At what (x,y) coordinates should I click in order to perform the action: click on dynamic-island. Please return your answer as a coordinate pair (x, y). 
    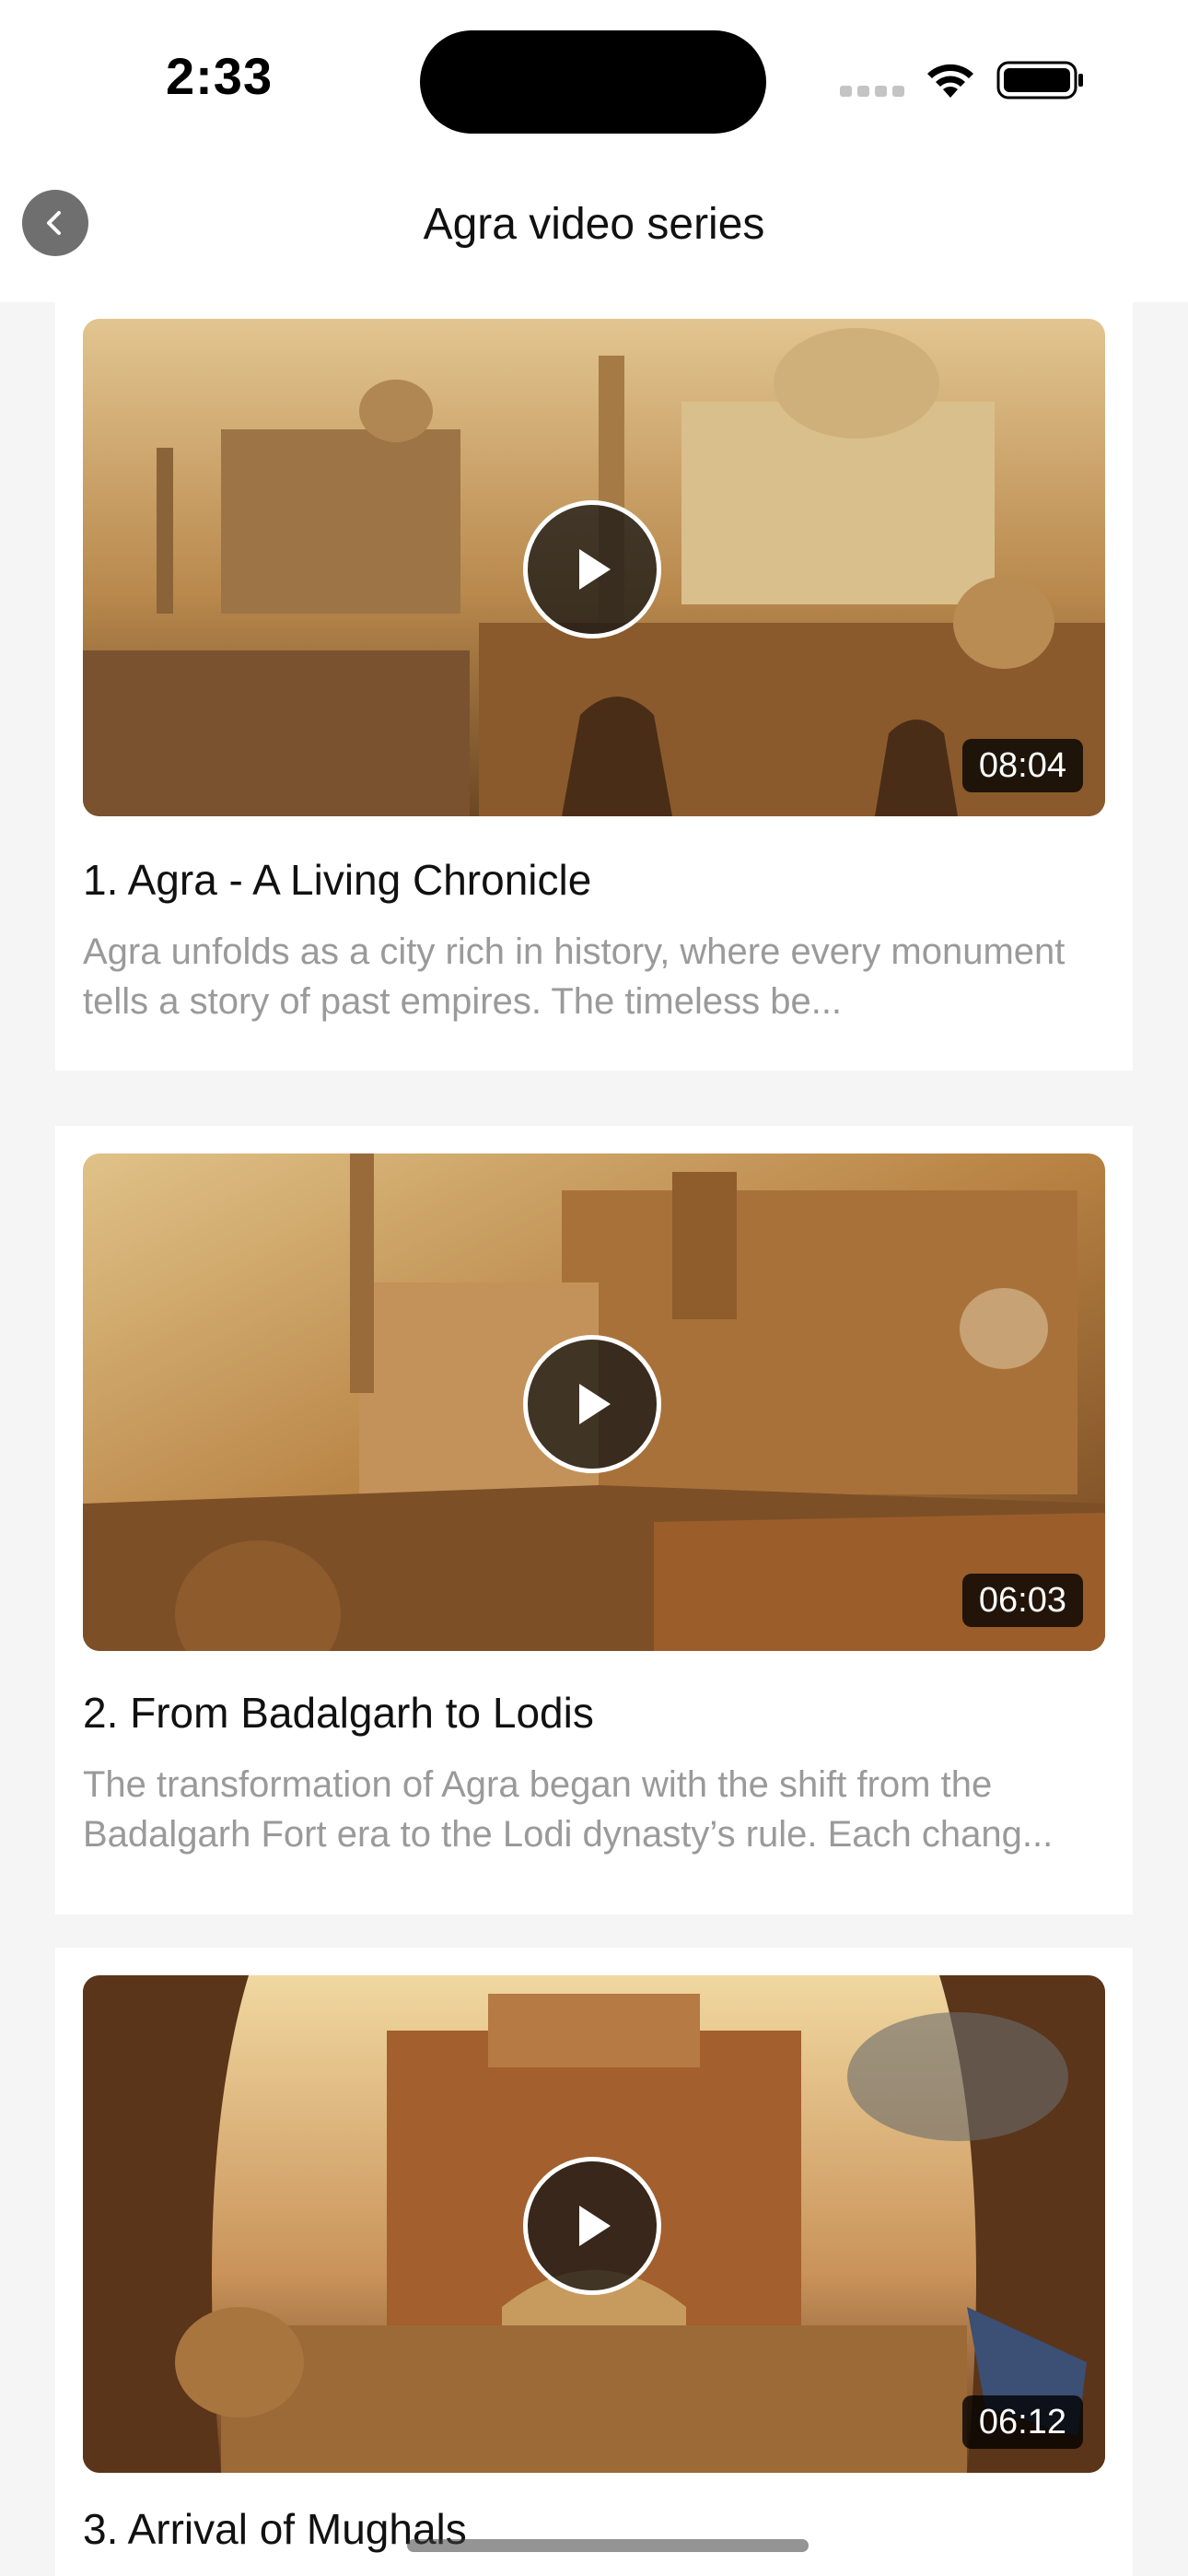
    Looking at the image, I should click on (593, 82).